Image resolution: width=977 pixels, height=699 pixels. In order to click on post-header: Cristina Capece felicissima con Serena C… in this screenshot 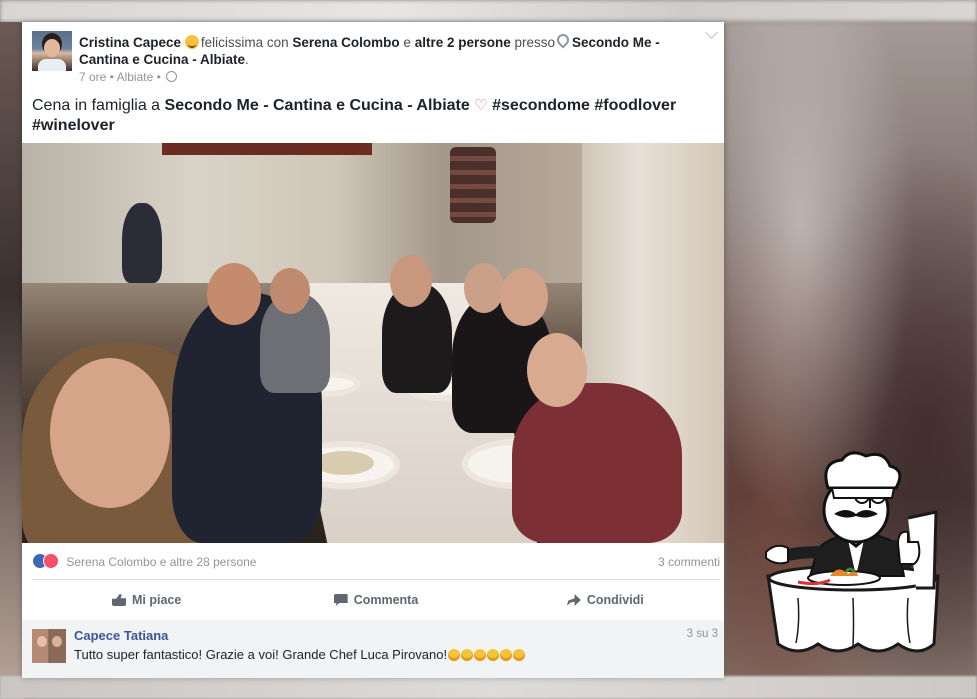, I will do `click(373, 55)`.